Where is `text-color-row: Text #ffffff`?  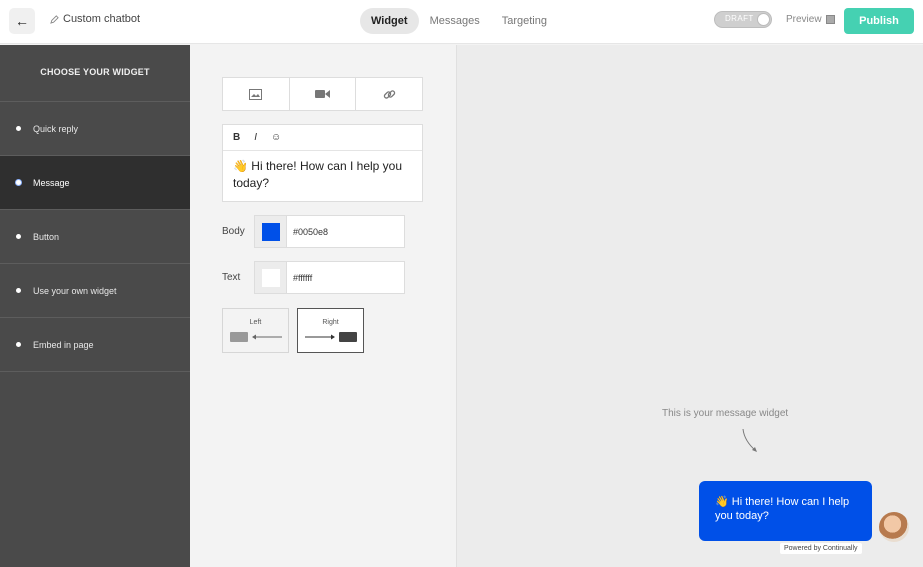
text-color-row: Text #ffffff is located at coordinates (313, 277).